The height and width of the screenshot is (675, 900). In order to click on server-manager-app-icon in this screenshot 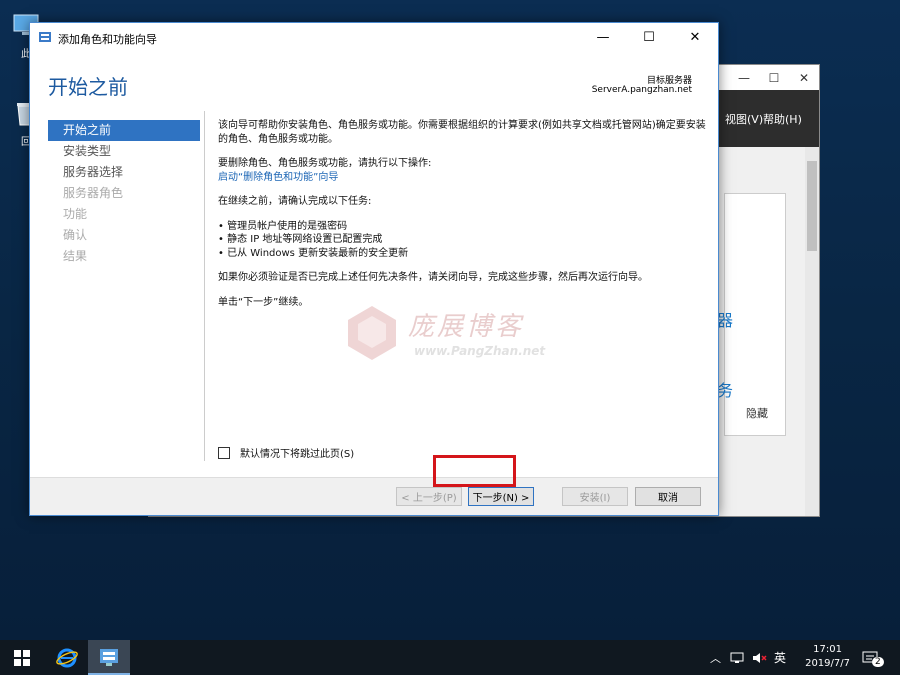, I will do `click(45, 37)`.